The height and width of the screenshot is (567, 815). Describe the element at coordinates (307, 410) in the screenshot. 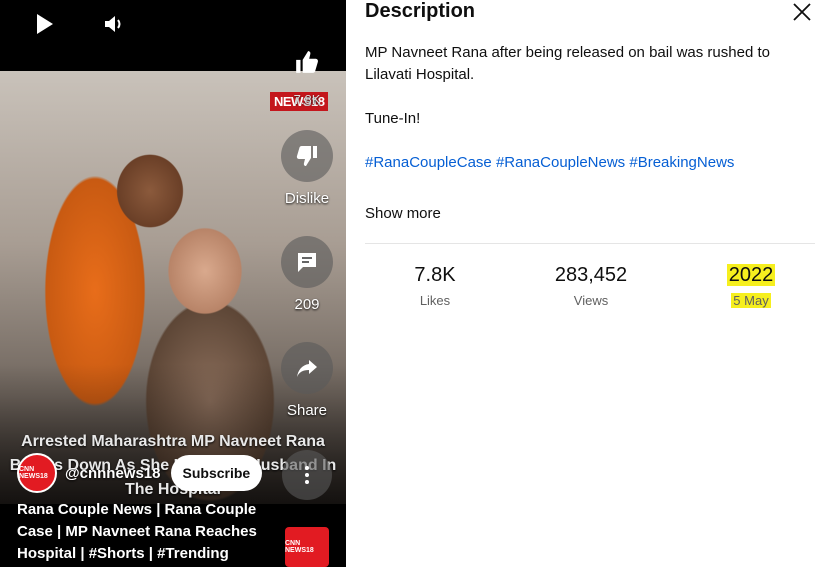

I see `share-label: Share` at that location.